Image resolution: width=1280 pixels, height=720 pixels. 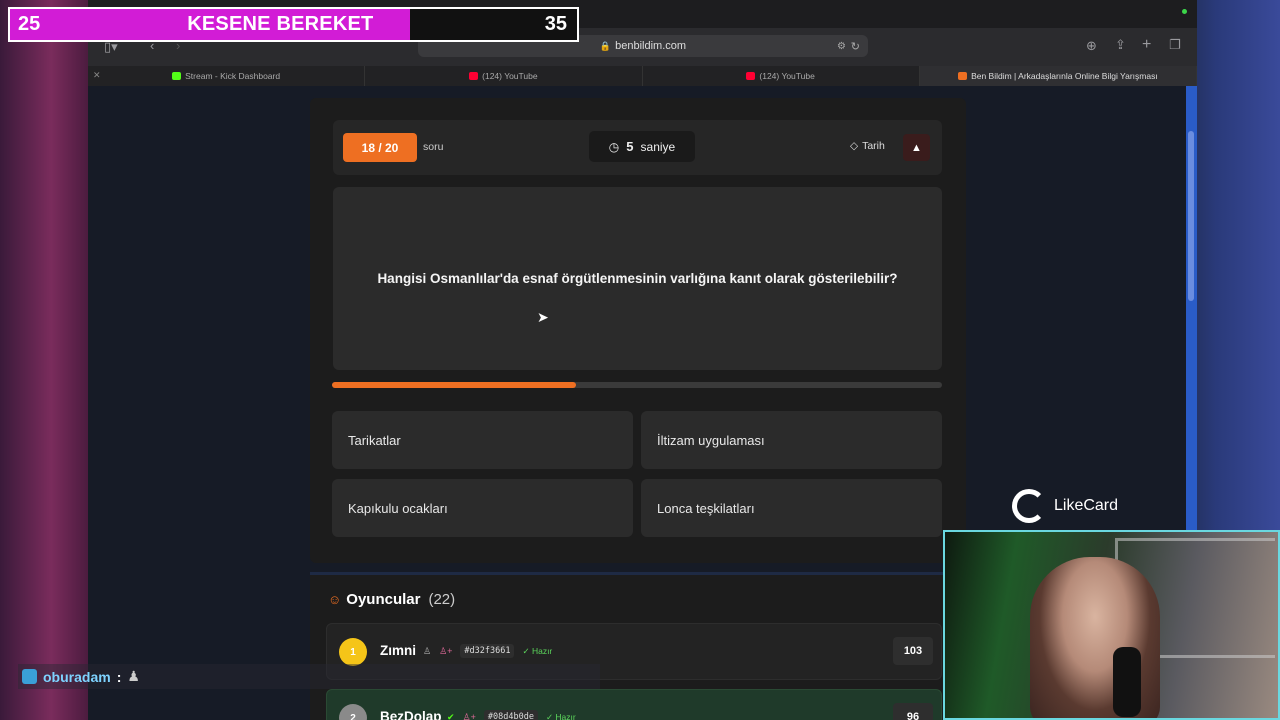 I want to click on tab-overview-icon: ❐, so click(x=1175, y=45).